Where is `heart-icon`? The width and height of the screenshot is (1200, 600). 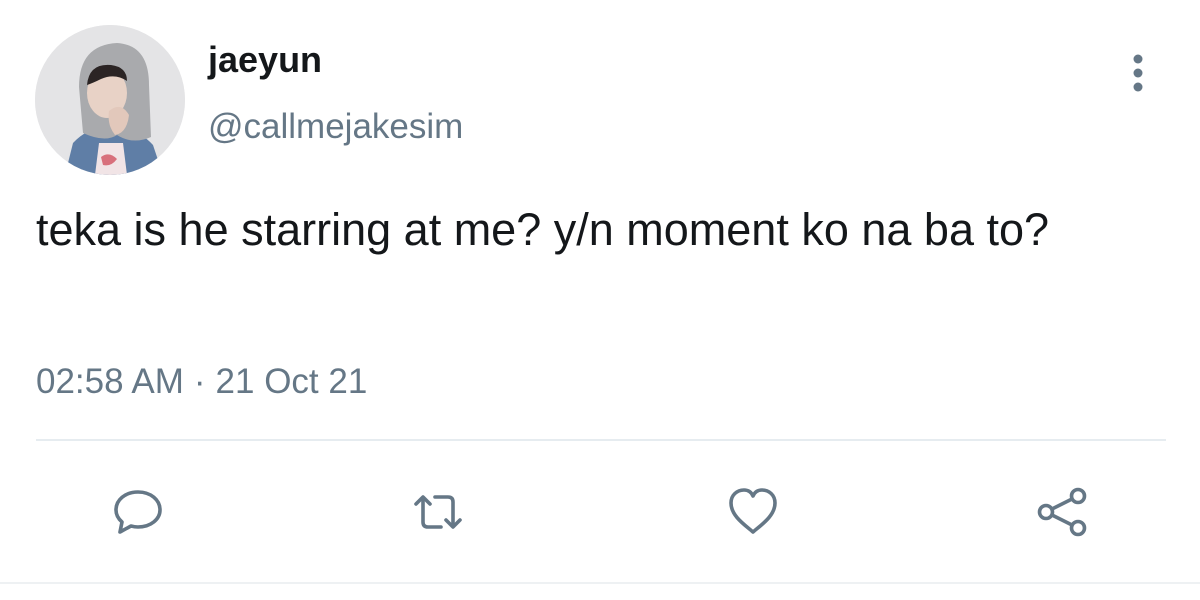
heart-icon is located at coordinates (753, 511).